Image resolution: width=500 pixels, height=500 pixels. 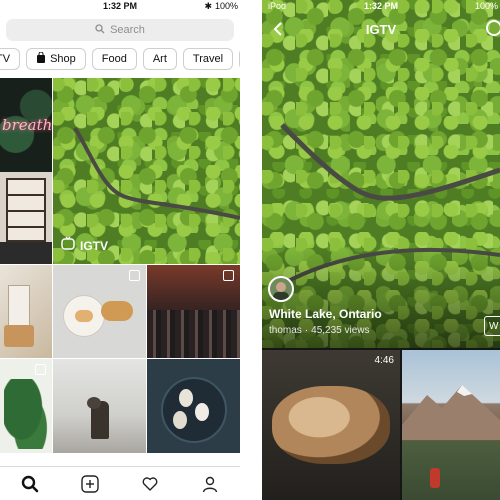 What do you see at coordinates (120, 483) in the screenshot?
I see `bottom-tab-bar` at bounding box center [120, 483].